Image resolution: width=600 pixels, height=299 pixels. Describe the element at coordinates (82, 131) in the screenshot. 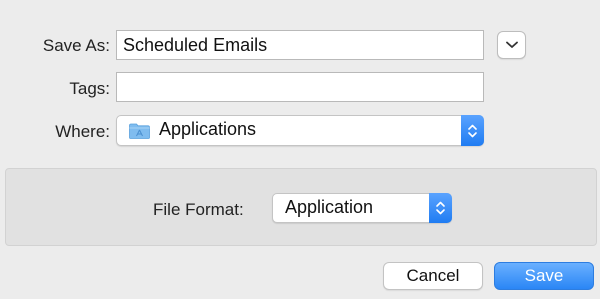

I see `where-label: Where:` at that location.